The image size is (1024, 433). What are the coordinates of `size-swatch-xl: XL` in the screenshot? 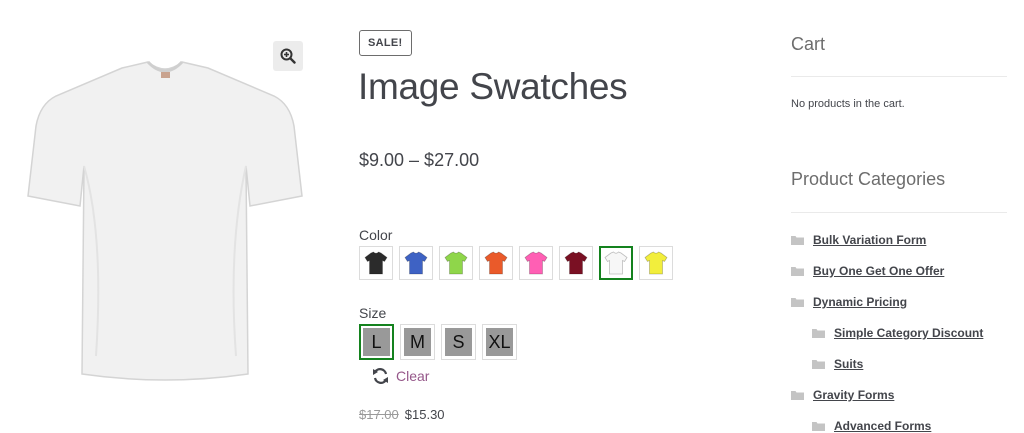 It's located at (499, 342).